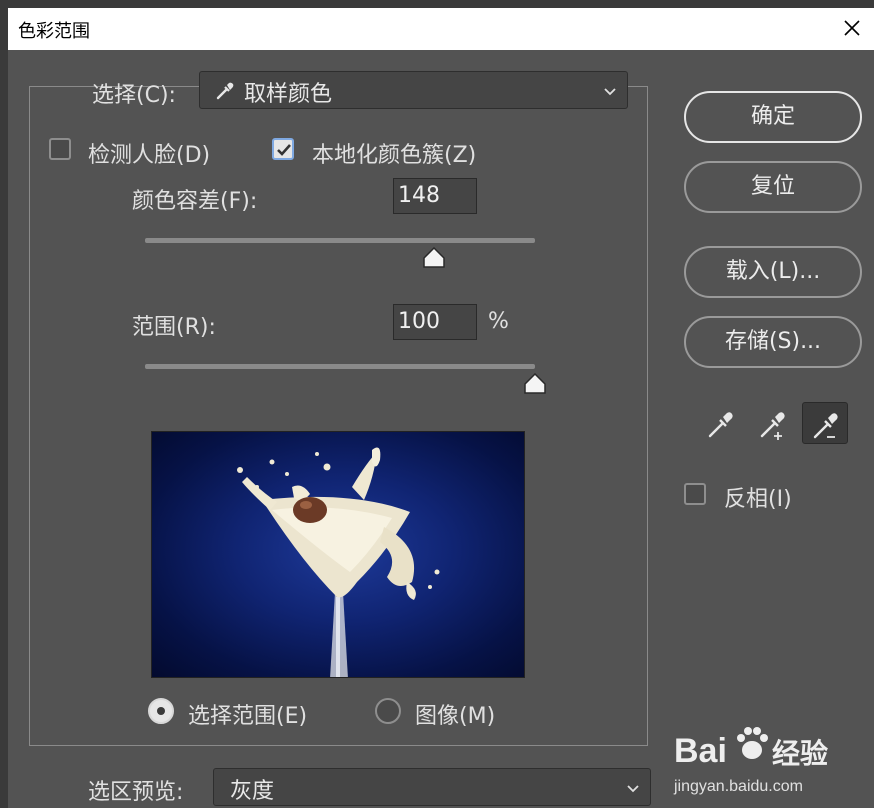  Describe the element at coordinates (252, 791) in the screenshot. I see `selection-preview-value: 灰度` at that location.